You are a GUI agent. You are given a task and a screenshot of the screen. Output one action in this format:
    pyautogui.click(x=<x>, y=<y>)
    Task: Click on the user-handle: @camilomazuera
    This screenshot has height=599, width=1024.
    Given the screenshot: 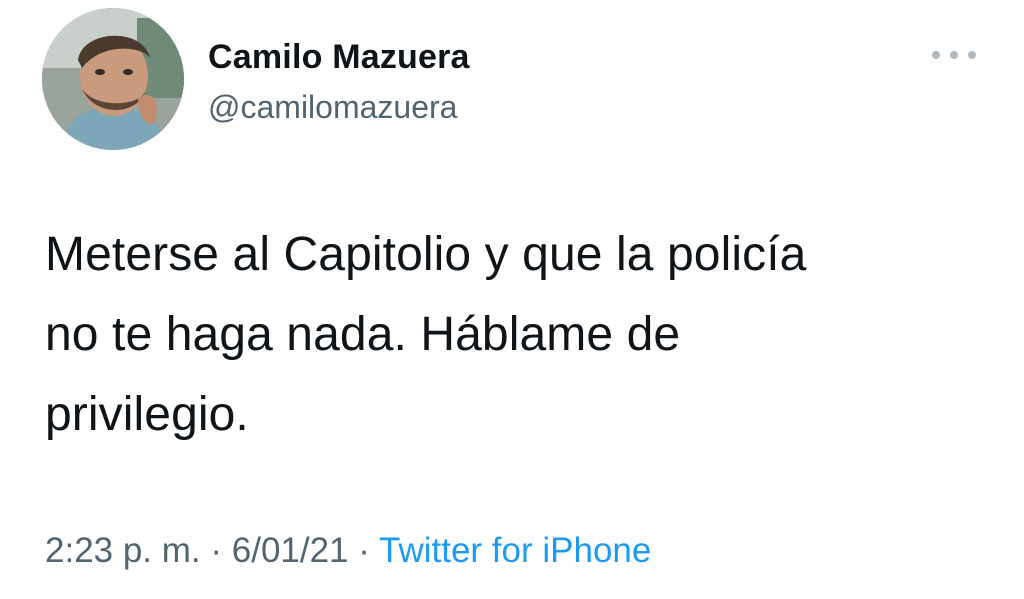 What is the action you would take?
    pyautogui.click(x=339, y=107)
    